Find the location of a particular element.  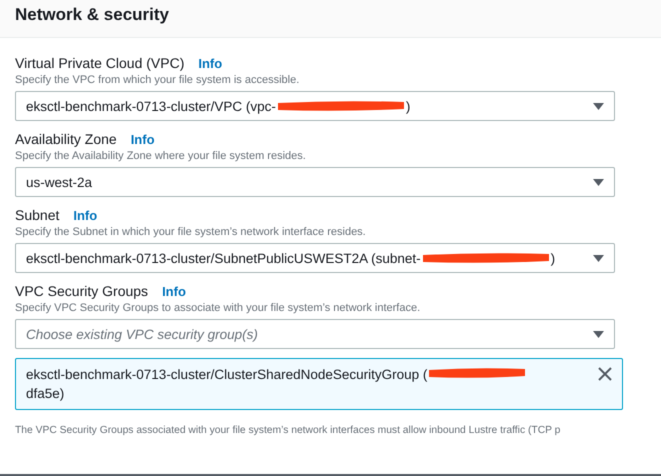

select-field: Choose existing VPC security group(s) is located at coordinates (315, 334).